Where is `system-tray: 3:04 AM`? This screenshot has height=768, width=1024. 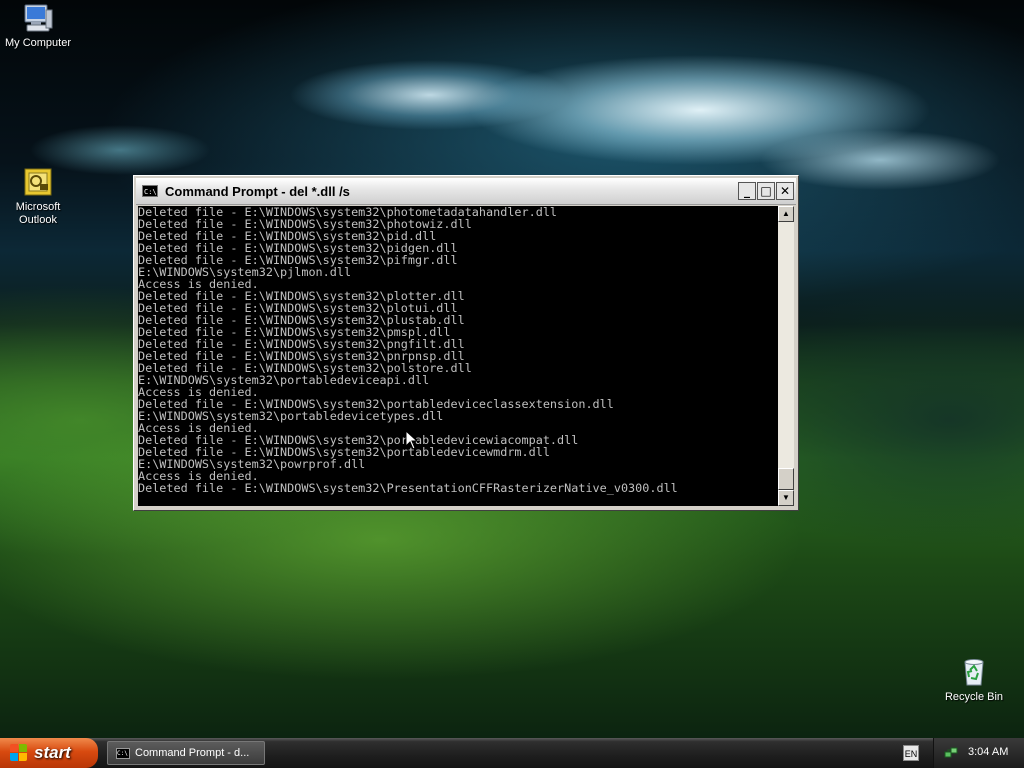
system-tray: 3:04 AM is located at coordinates (978, 753).